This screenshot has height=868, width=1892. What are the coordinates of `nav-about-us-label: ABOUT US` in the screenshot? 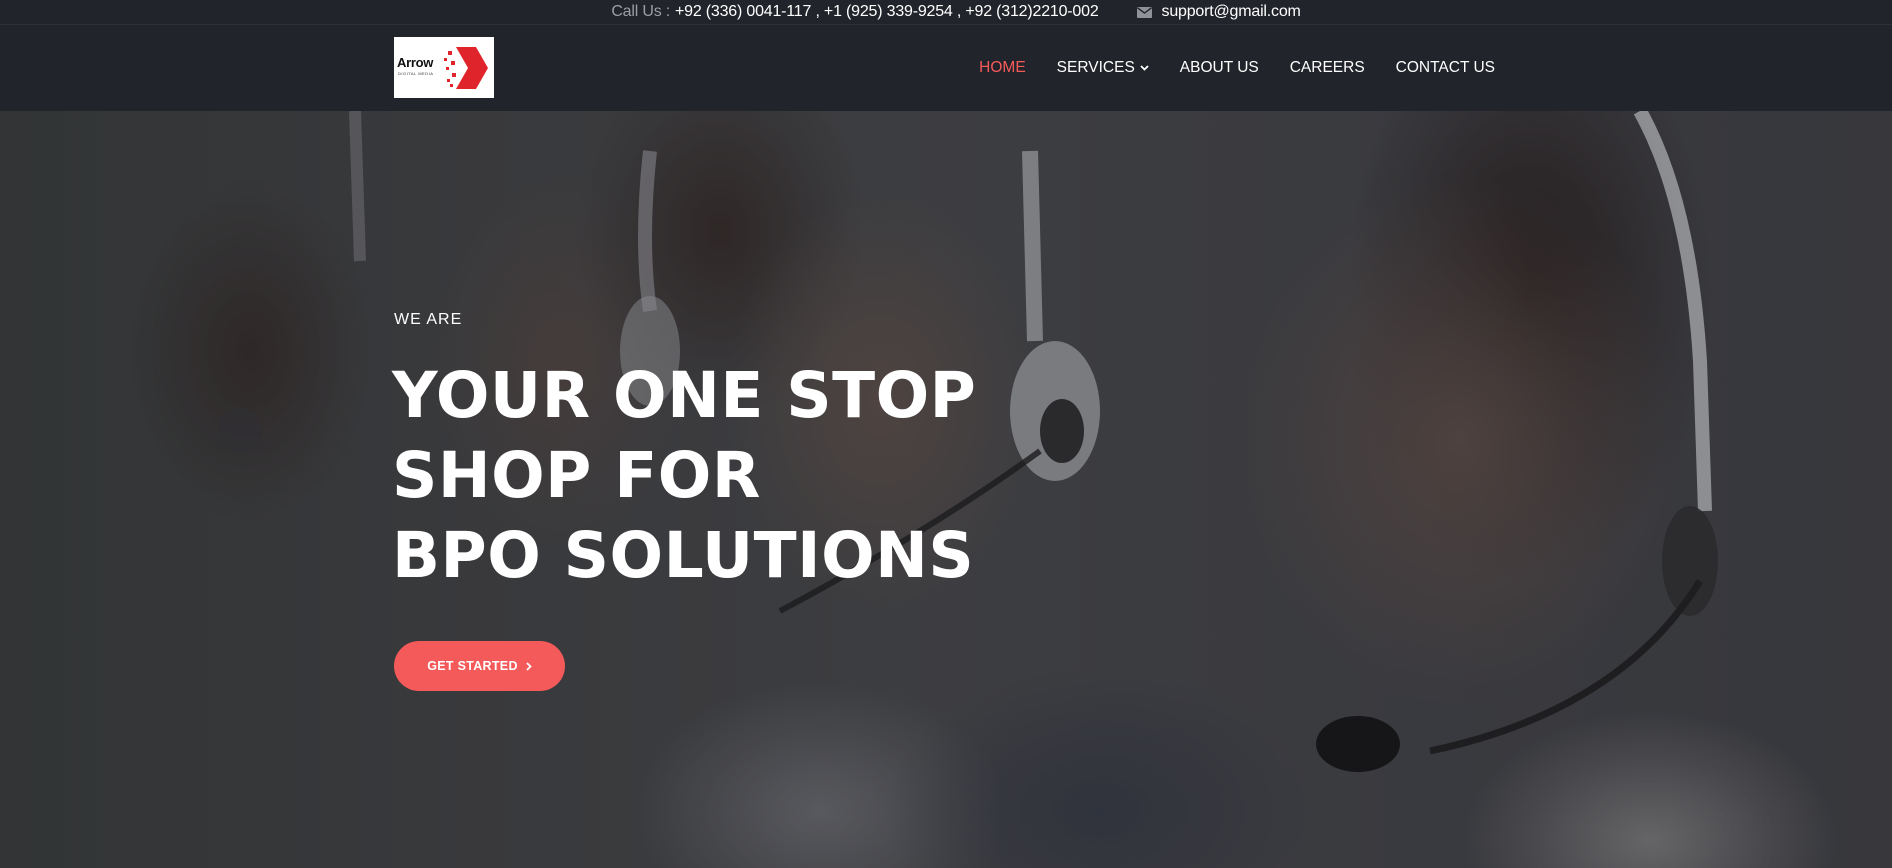 It's located at (1219, 67).